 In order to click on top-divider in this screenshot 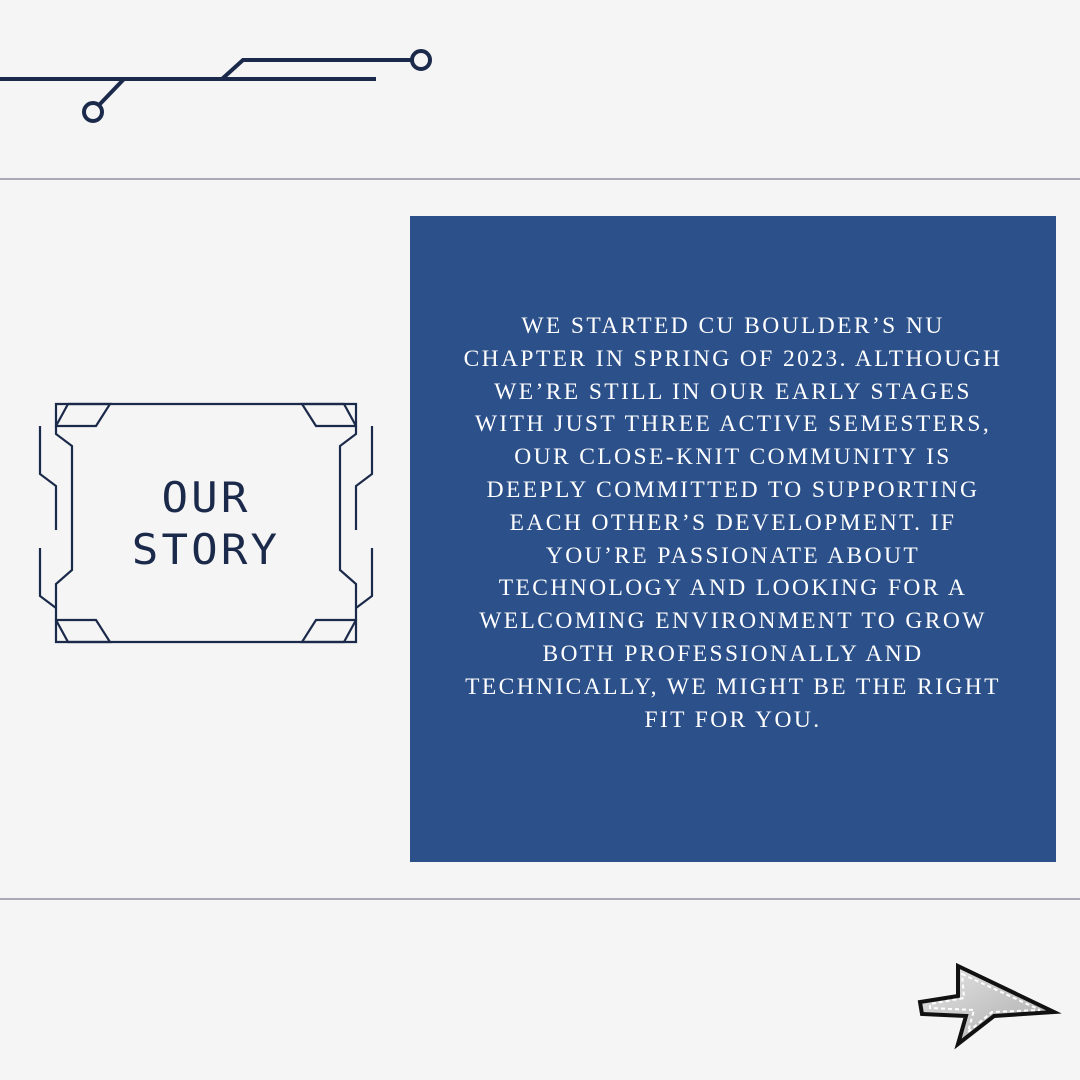, I will do `click(540, 179)`.